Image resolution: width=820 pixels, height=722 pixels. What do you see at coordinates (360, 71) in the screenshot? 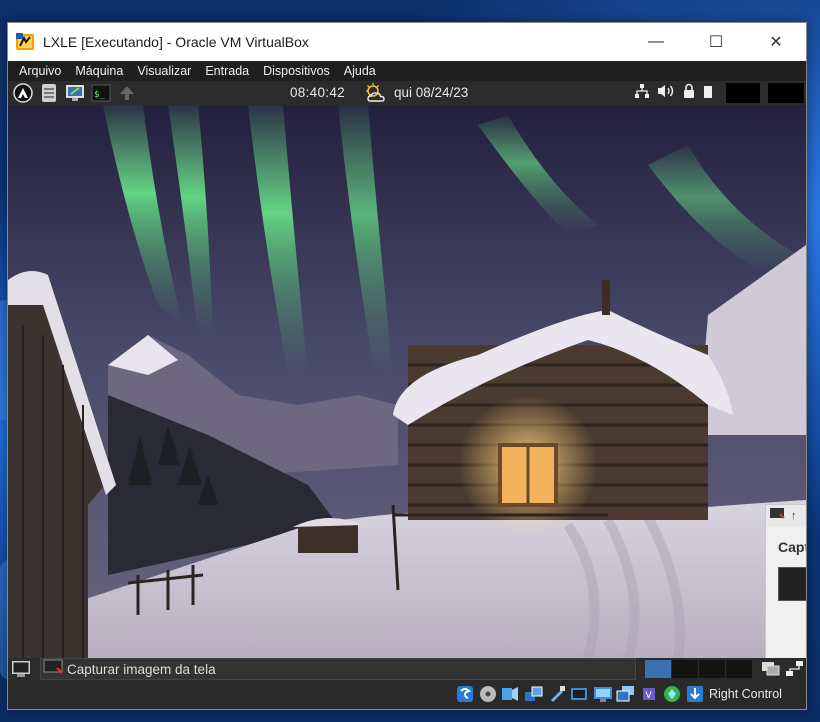
I see `menu-ajuda: Ajuda` at bounding box center [360, 71].